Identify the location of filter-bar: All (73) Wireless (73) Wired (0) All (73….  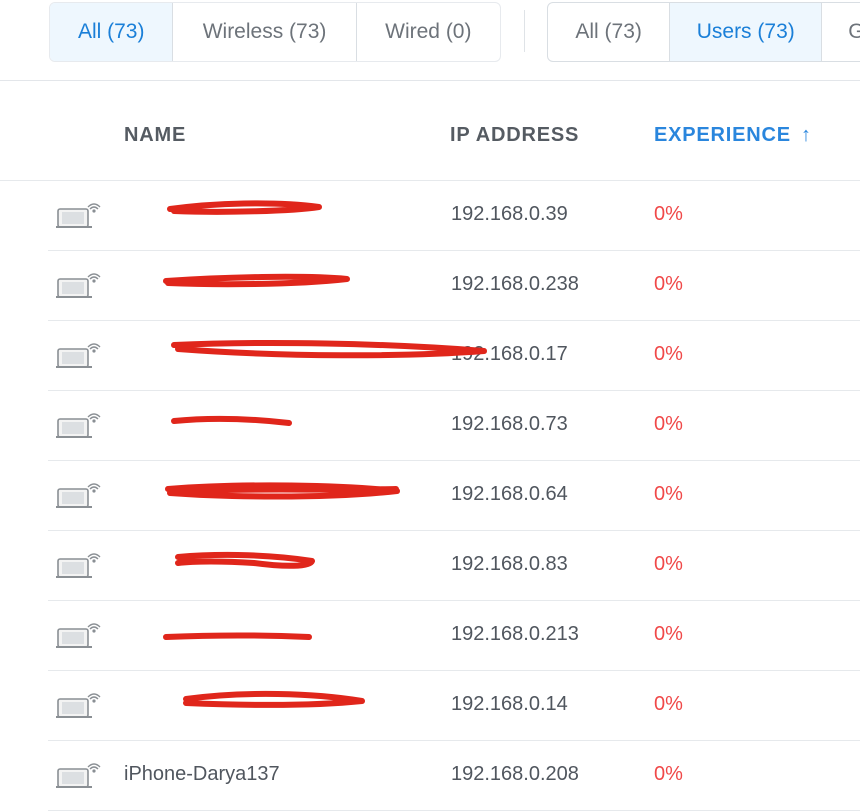
(430, 40).